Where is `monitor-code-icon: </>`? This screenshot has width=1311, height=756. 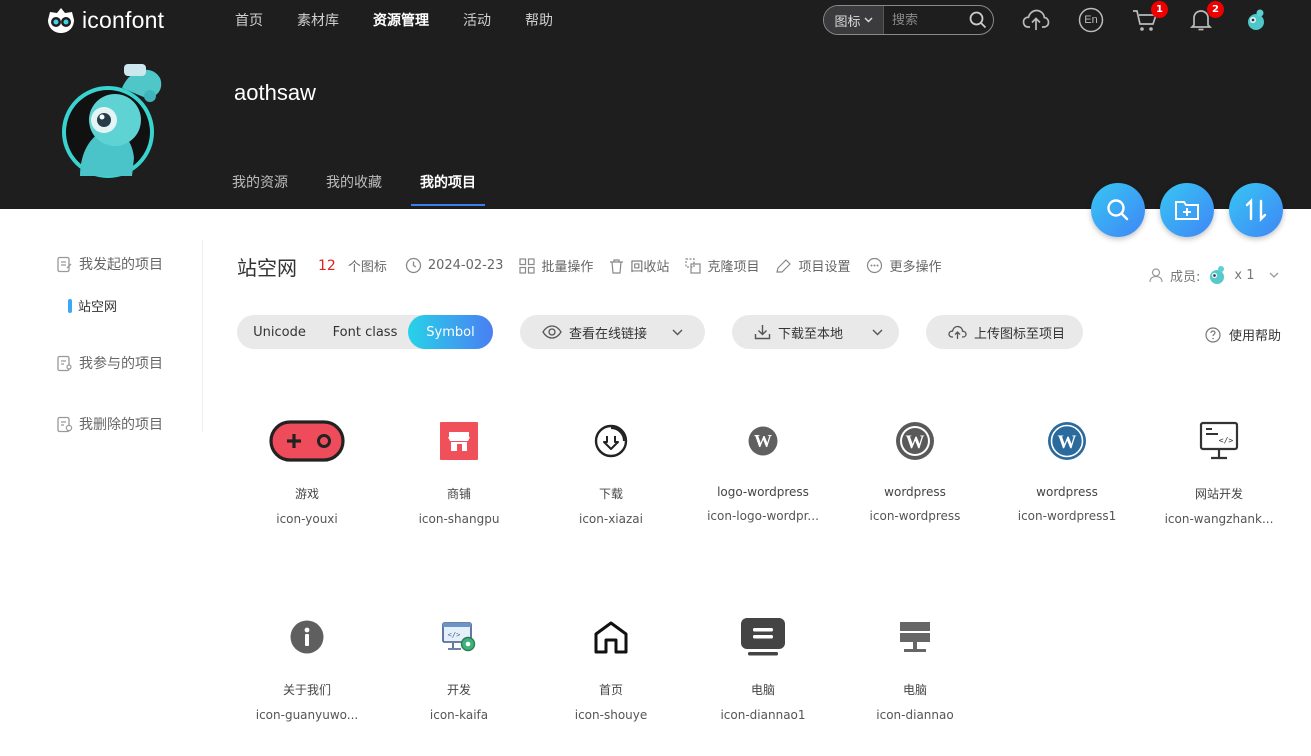 monitor-code-icon: </> is located at coordinates (1219, 441).